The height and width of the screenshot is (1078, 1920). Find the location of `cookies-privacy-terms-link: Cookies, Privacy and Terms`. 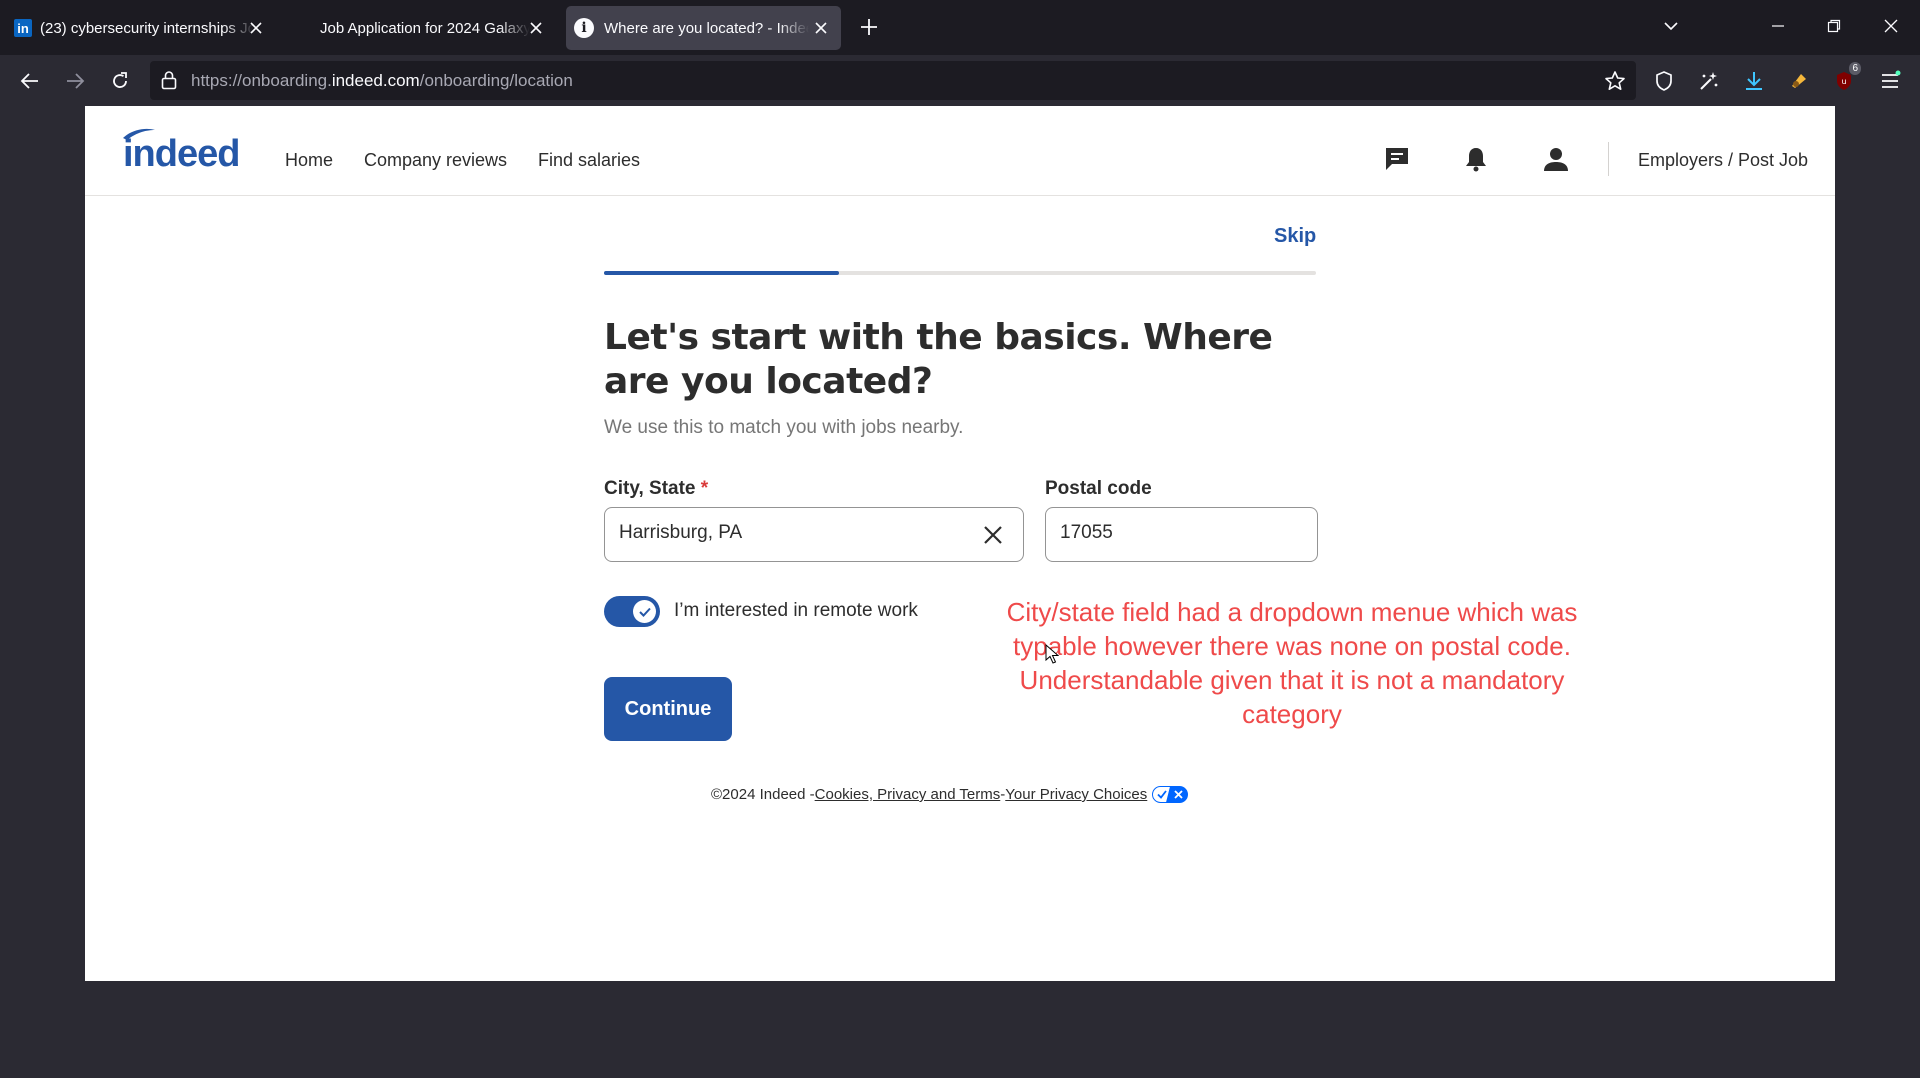

cookies-privacy-terms-link: Cookies, Privacy and Terms is located at coordinates (908, 794).